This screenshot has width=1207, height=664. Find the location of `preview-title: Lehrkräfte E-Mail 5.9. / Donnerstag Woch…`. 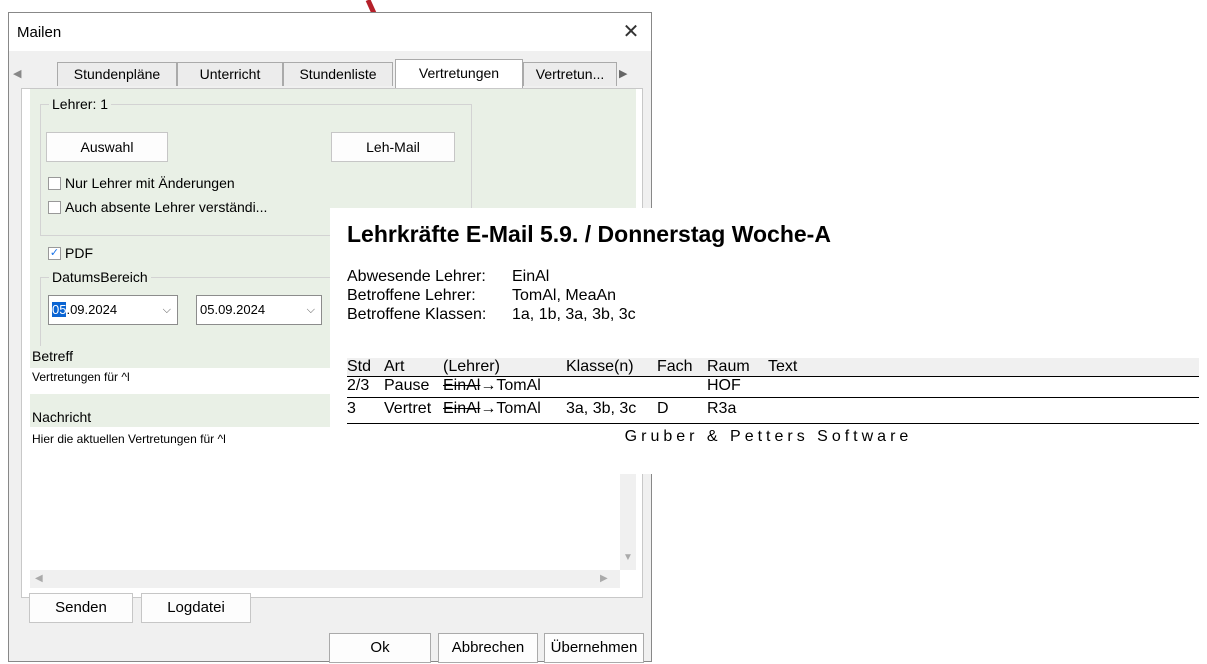

preview-title: Lehrkräfte E-Mail 5.9. / Donnerstag Woch… is located at coordinates (589, 234).